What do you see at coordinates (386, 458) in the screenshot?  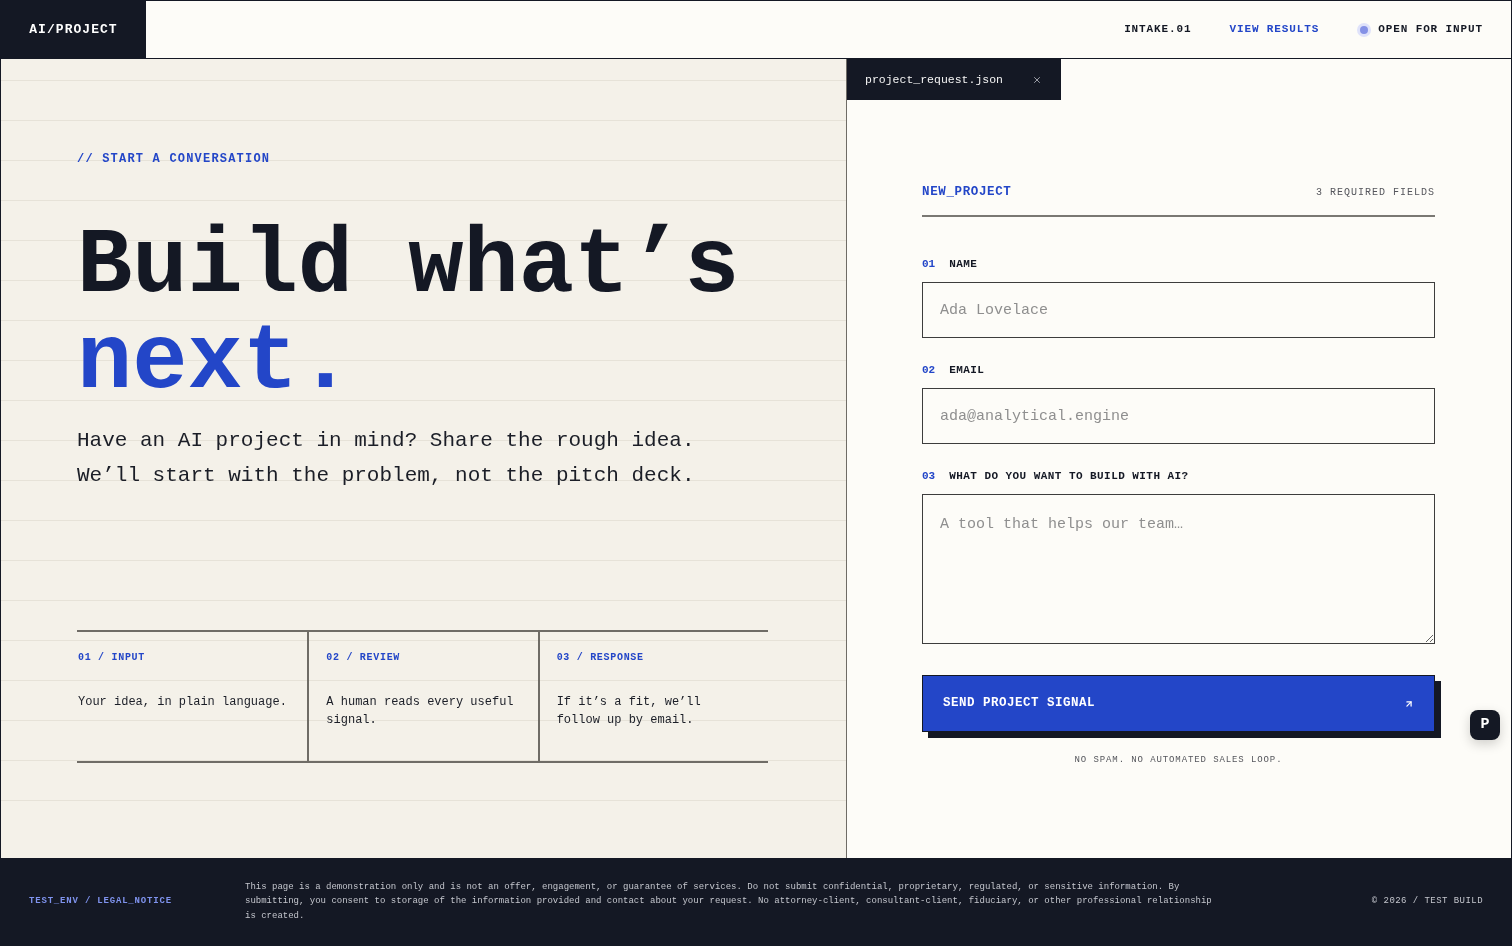 I see `intro-paragraph: Have an AI project in mind? Share the rough idea. We’ll start with the problem, not the pitch deck.` at bounding box center [386, 458].